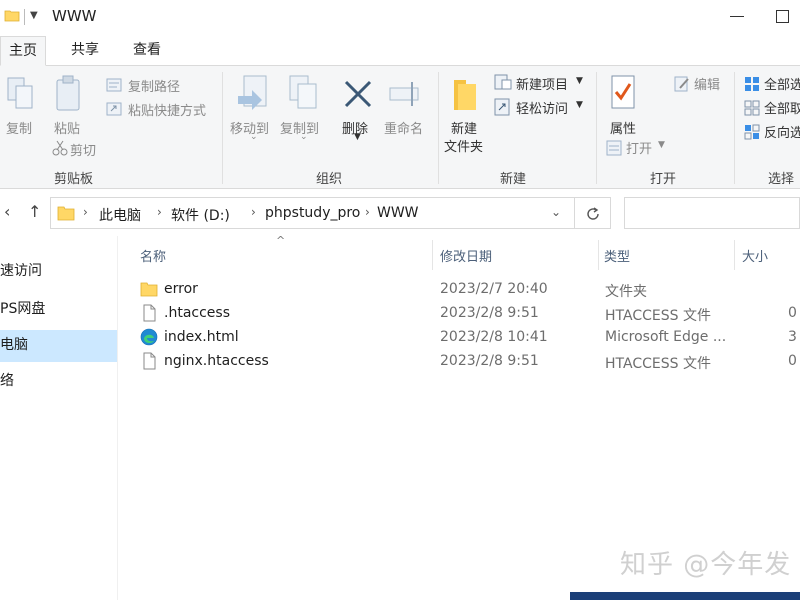 The width and height of the screenshot is (800, 600). I want to click on column-header-type: 类型, so click(617, 255).